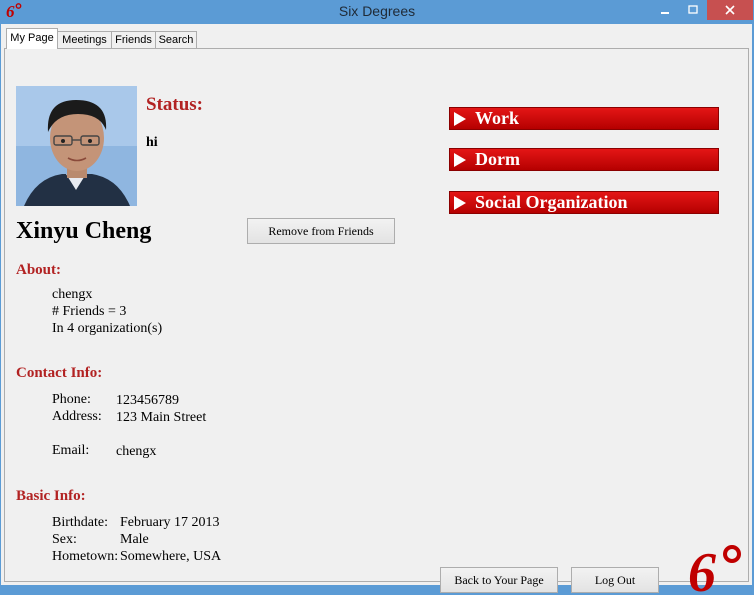 This screenshot has height=595, width=754. I want to click on basic-info-label: Basic Info:, so click(51, 496).